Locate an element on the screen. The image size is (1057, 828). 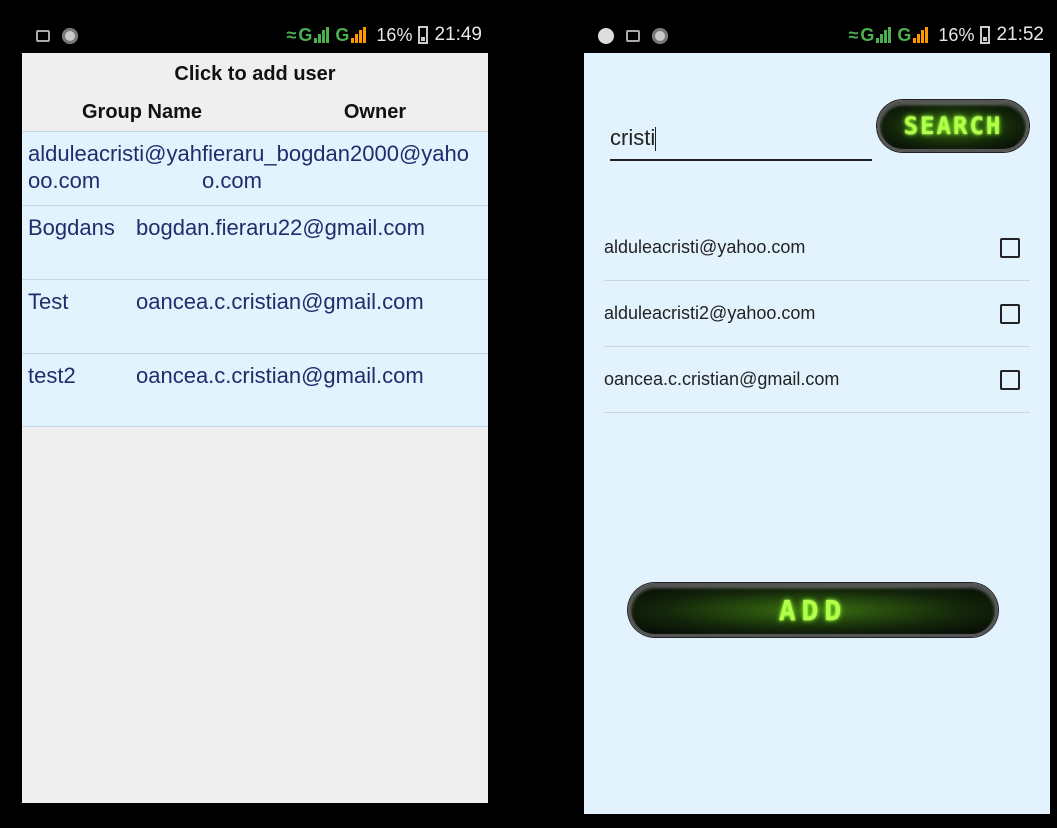
add-button: ADD is located at coordinates (813, 610).